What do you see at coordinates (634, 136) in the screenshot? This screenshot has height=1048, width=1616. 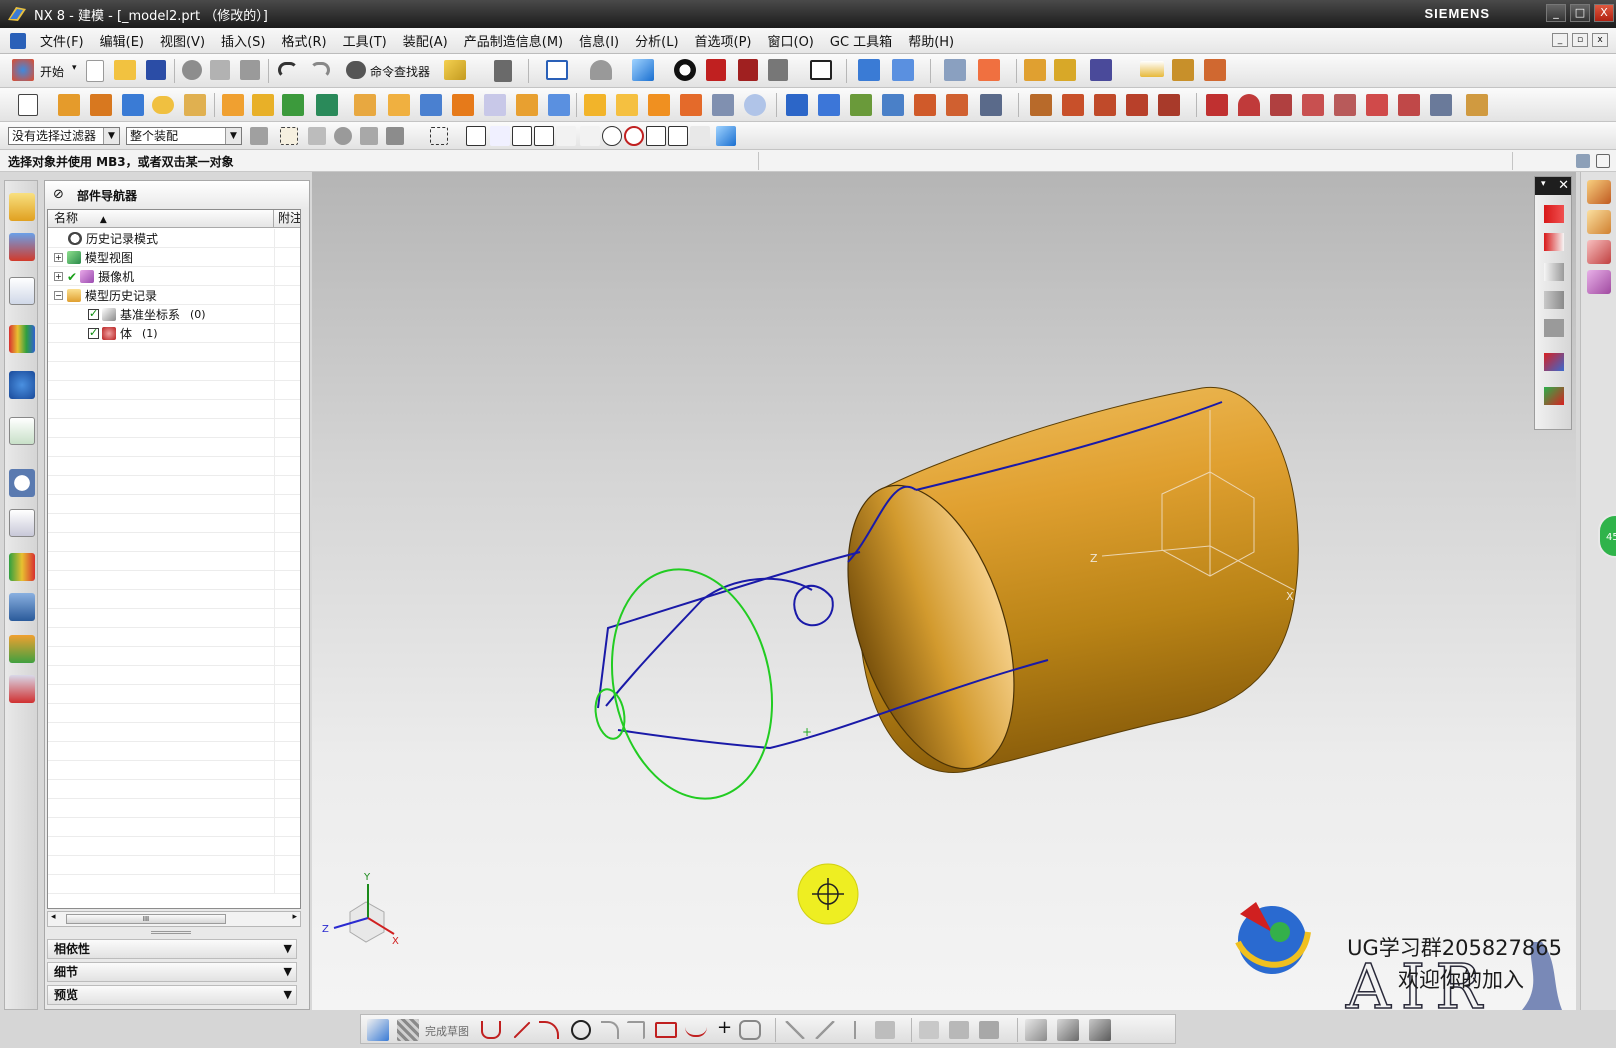 I see `quadrant-point-icon` at bounding box center [634, 136].